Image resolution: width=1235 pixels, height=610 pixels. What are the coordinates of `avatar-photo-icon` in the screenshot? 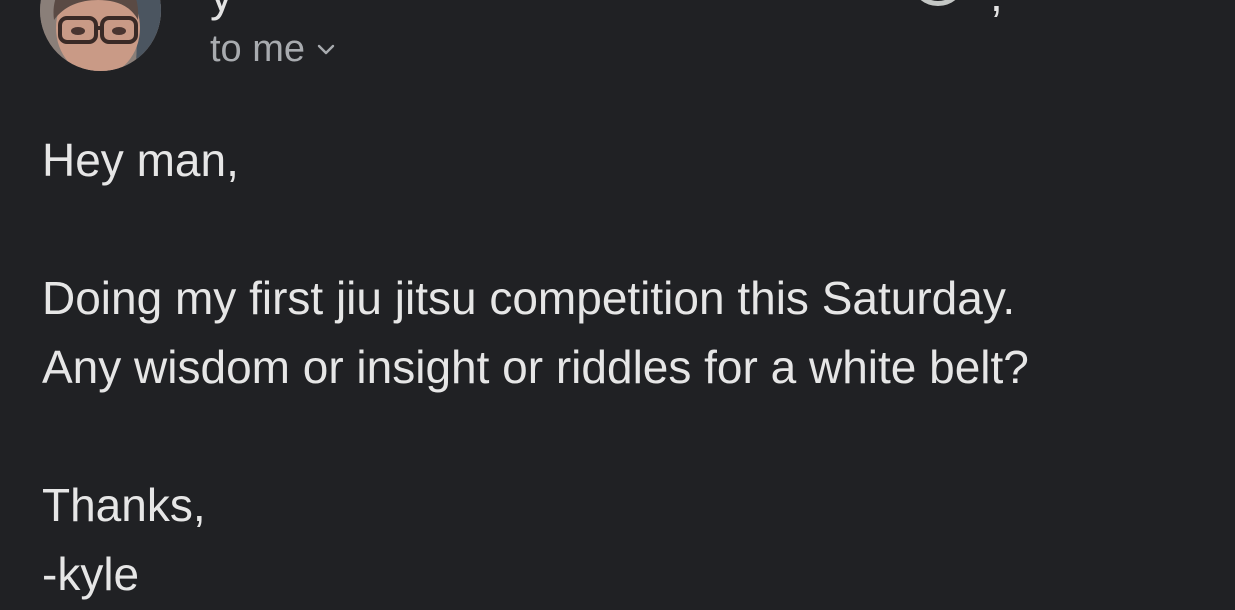 It's located at (100, 35).